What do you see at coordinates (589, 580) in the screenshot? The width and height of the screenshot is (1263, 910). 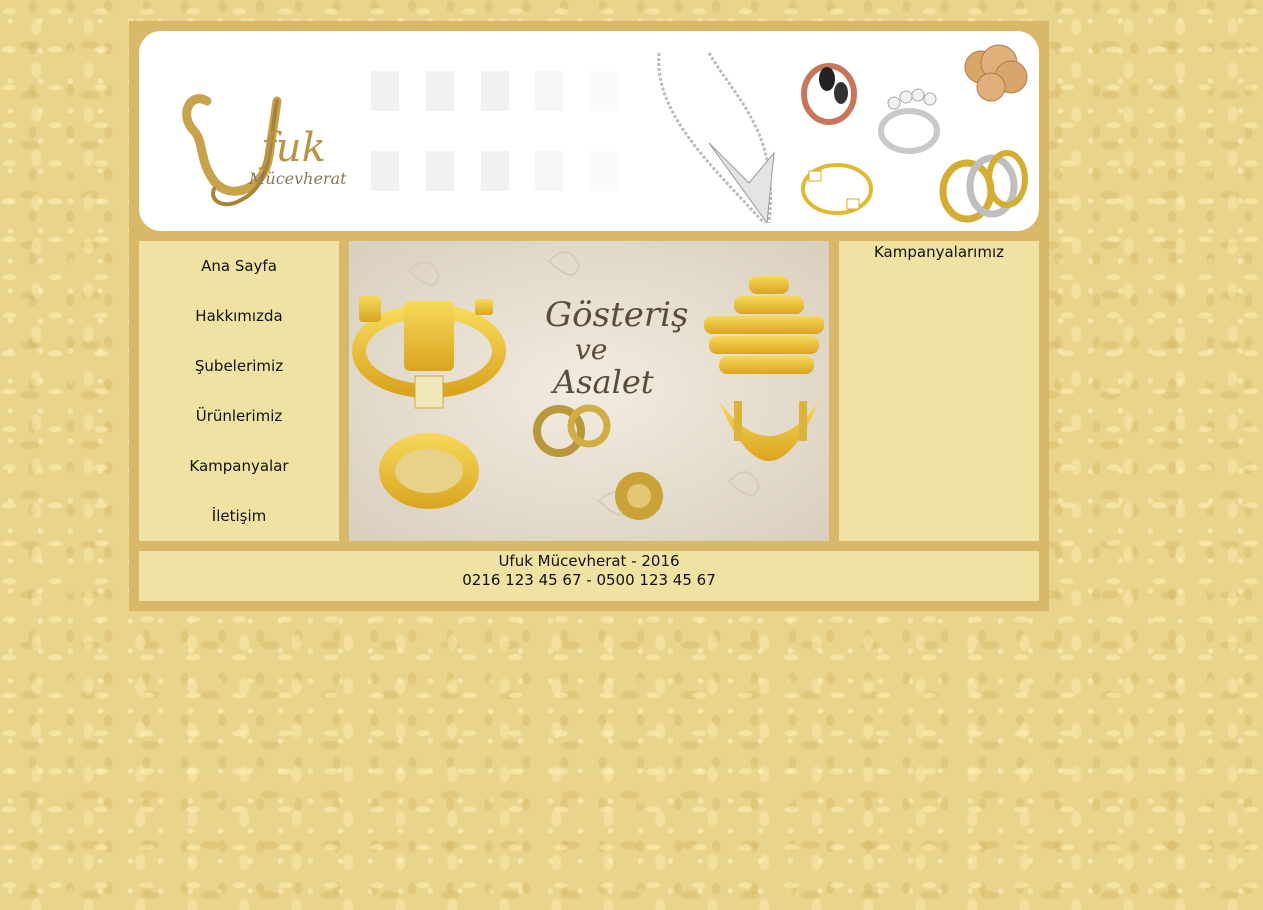 I see `footer-phones: 0216 123 45 67 - 0500 123 45 67` at bounding box center [589, 580].